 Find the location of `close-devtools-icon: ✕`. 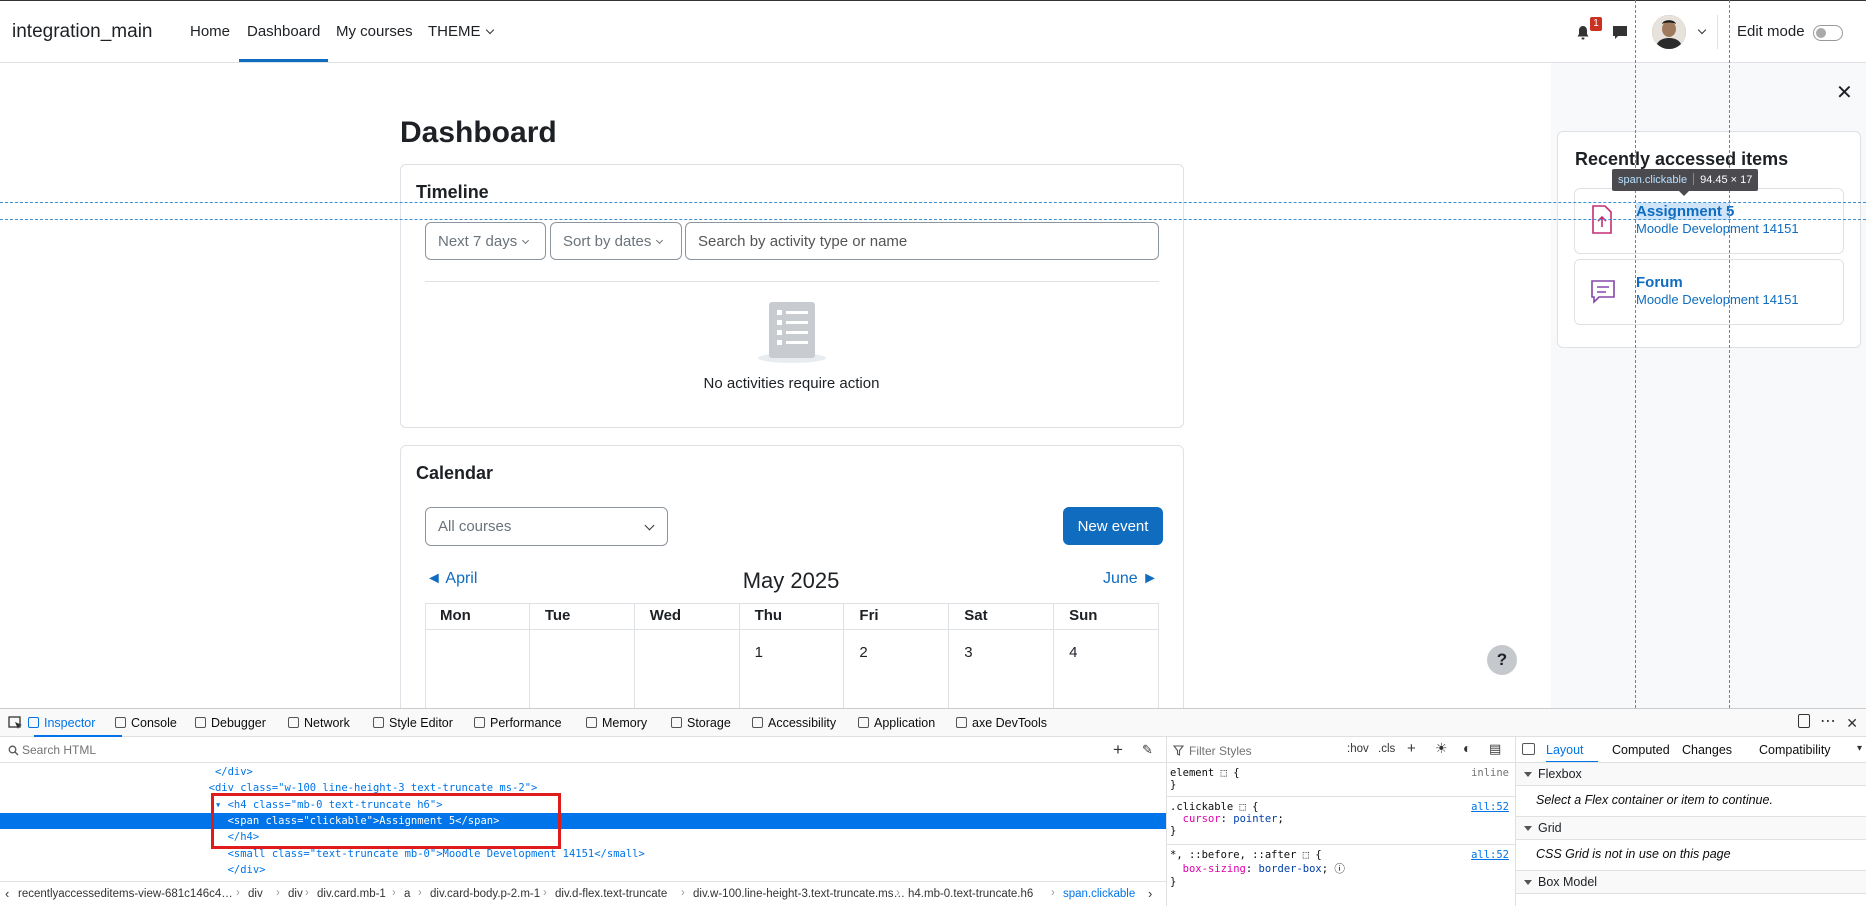

close-devtools-icon: ✕ is located at coordinates (1852, 723).